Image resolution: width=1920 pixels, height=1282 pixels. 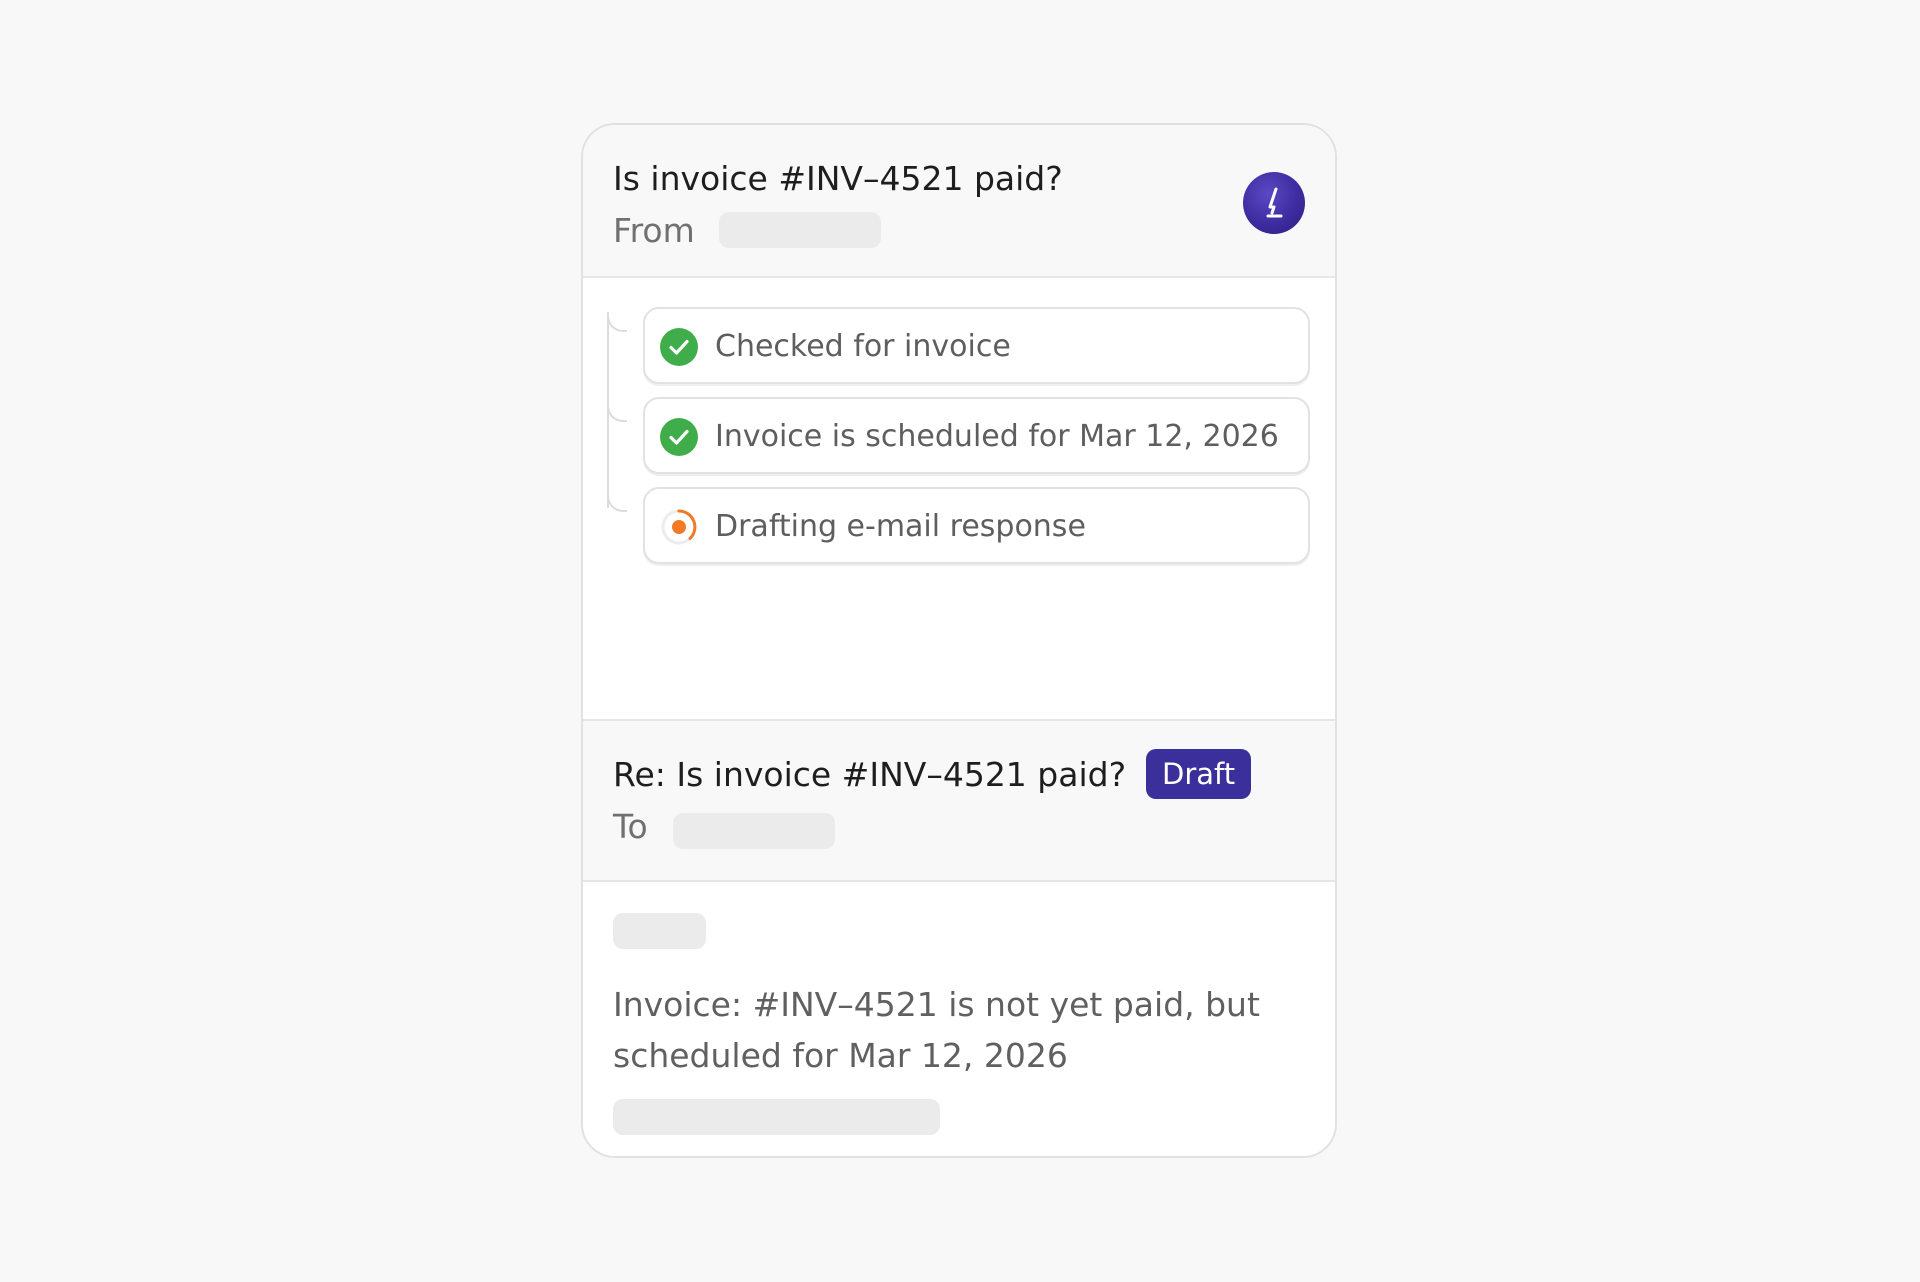 I want to click on body-line-placeholder, so click(x=776, y=1117).